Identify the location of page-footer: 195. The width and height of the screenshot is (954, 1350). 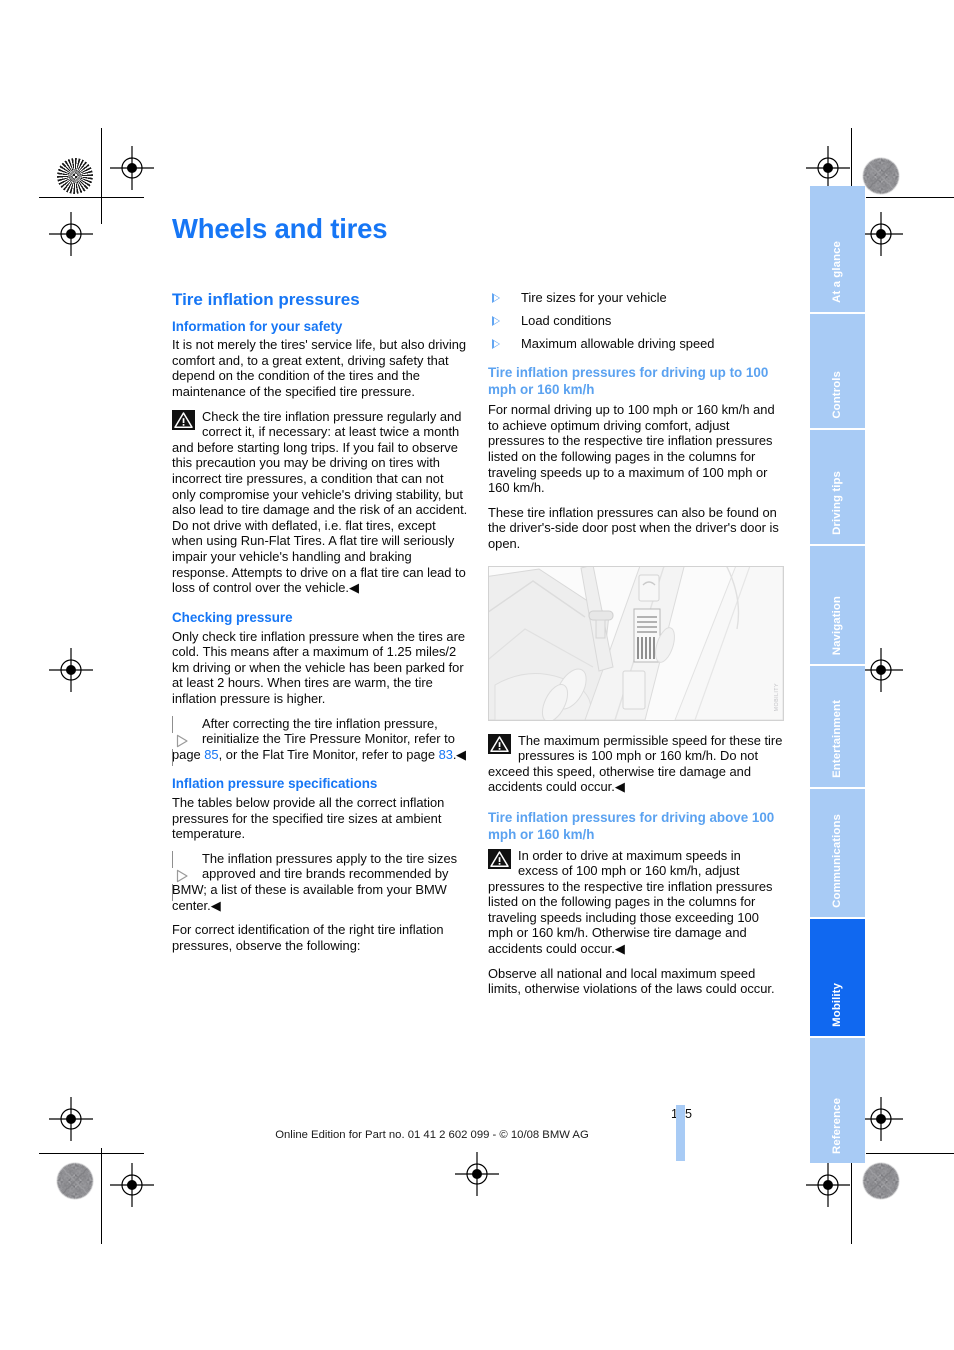
(432, 1115).